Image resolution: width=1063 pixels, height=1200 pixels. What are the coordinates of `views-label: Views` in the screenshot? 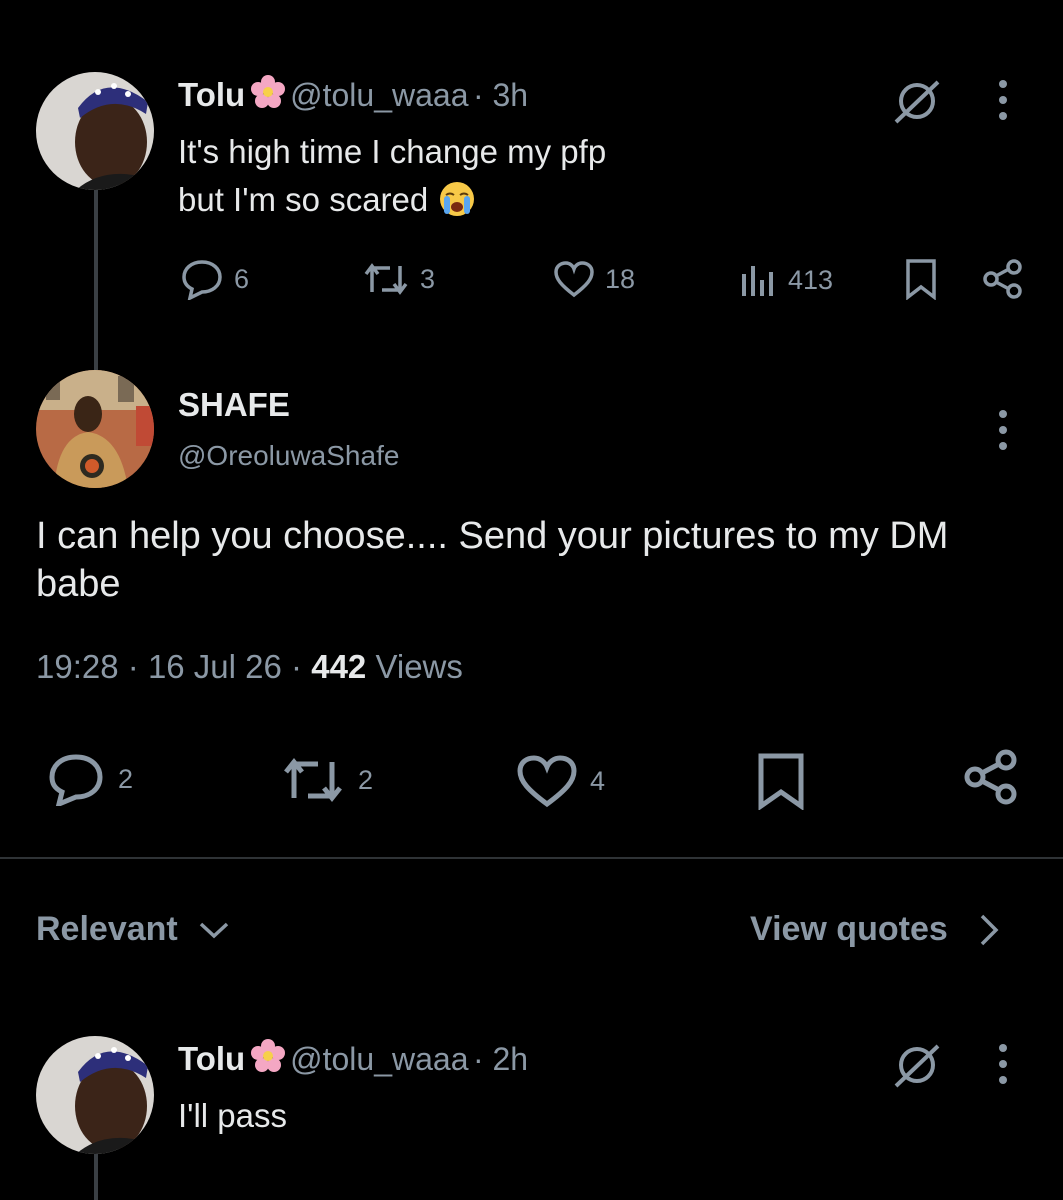 It's located at (419, 666).